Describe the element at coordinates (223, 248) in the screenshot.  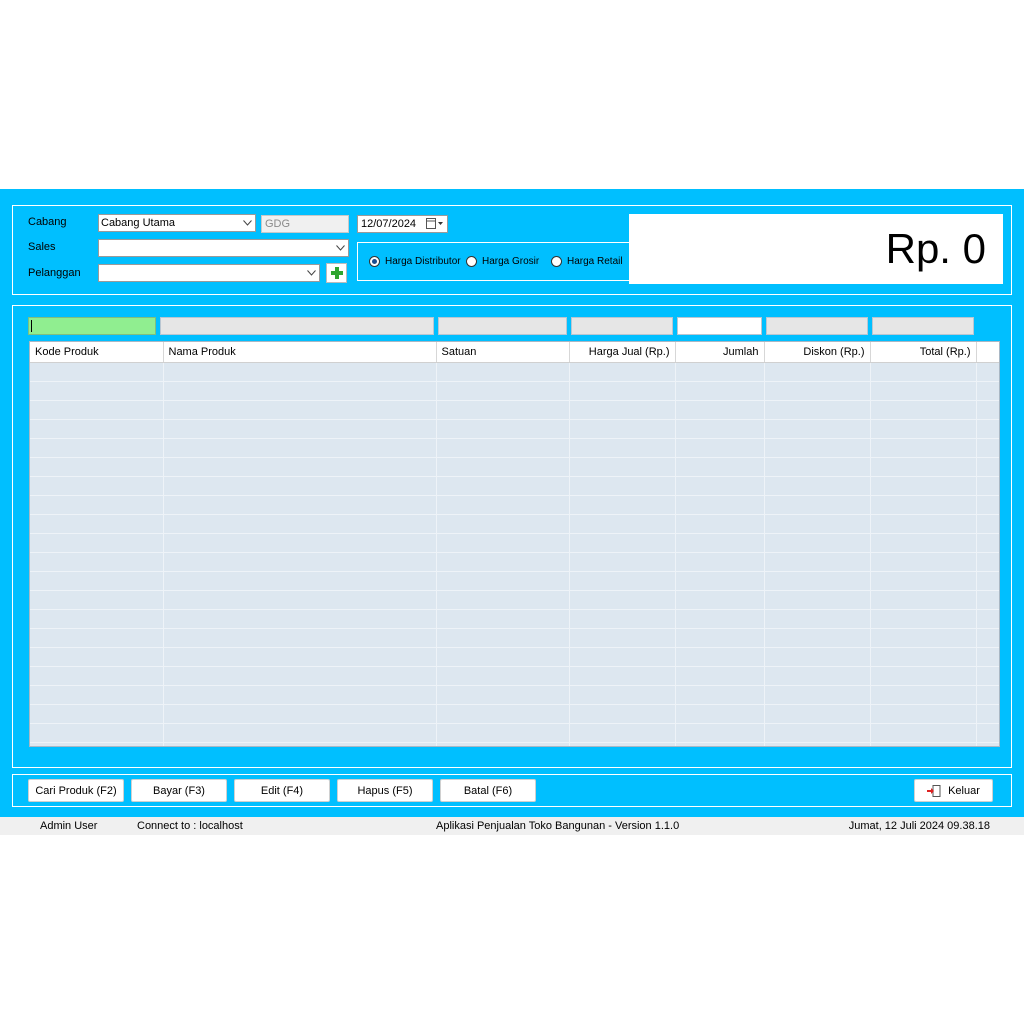
I see `sales-dropdown` at that location.